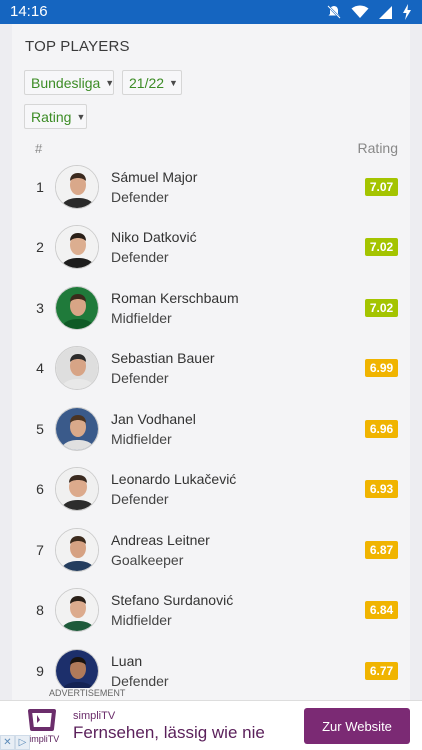  I want to click on player-rank: 5, so click(40, 429).